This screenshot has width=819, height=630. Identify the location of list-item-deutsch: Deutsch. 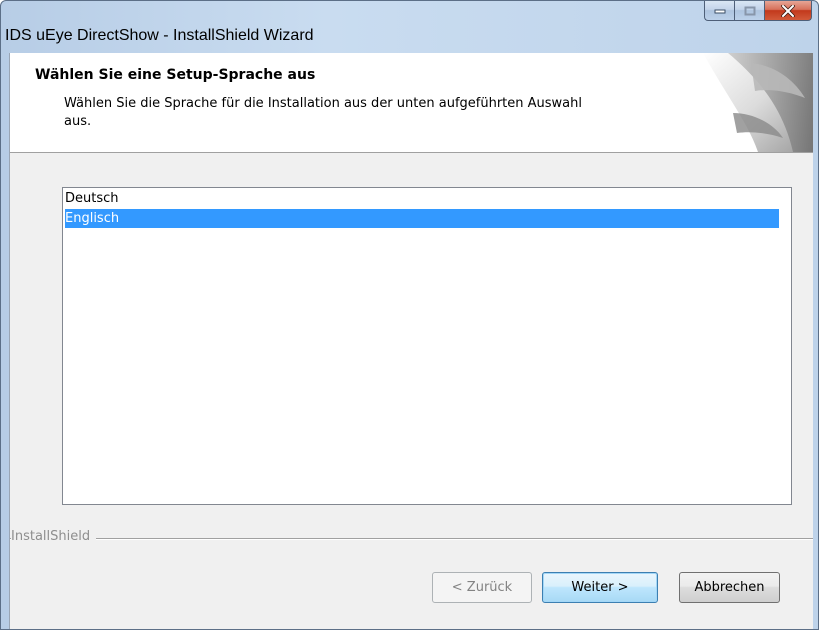
(422, 198).